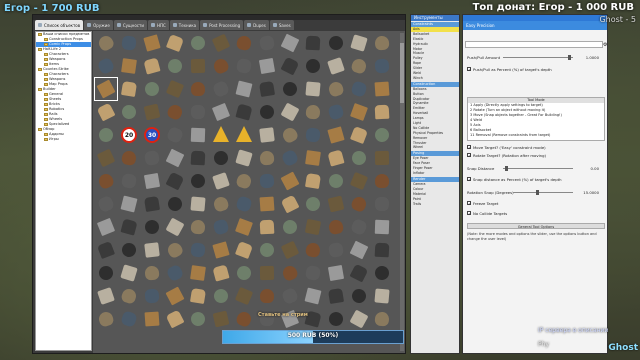 The image size is (640, 360). Describe the element at coordinates (129, 135) in the screenshot. I see `prop-thumbnail: 20` at that location.